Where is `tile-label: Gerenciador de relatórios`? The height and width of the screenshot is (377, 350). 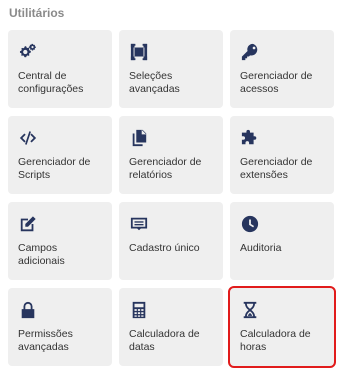 tile-label: Gerenciador de relatórios is located at coordinates (165, 168).